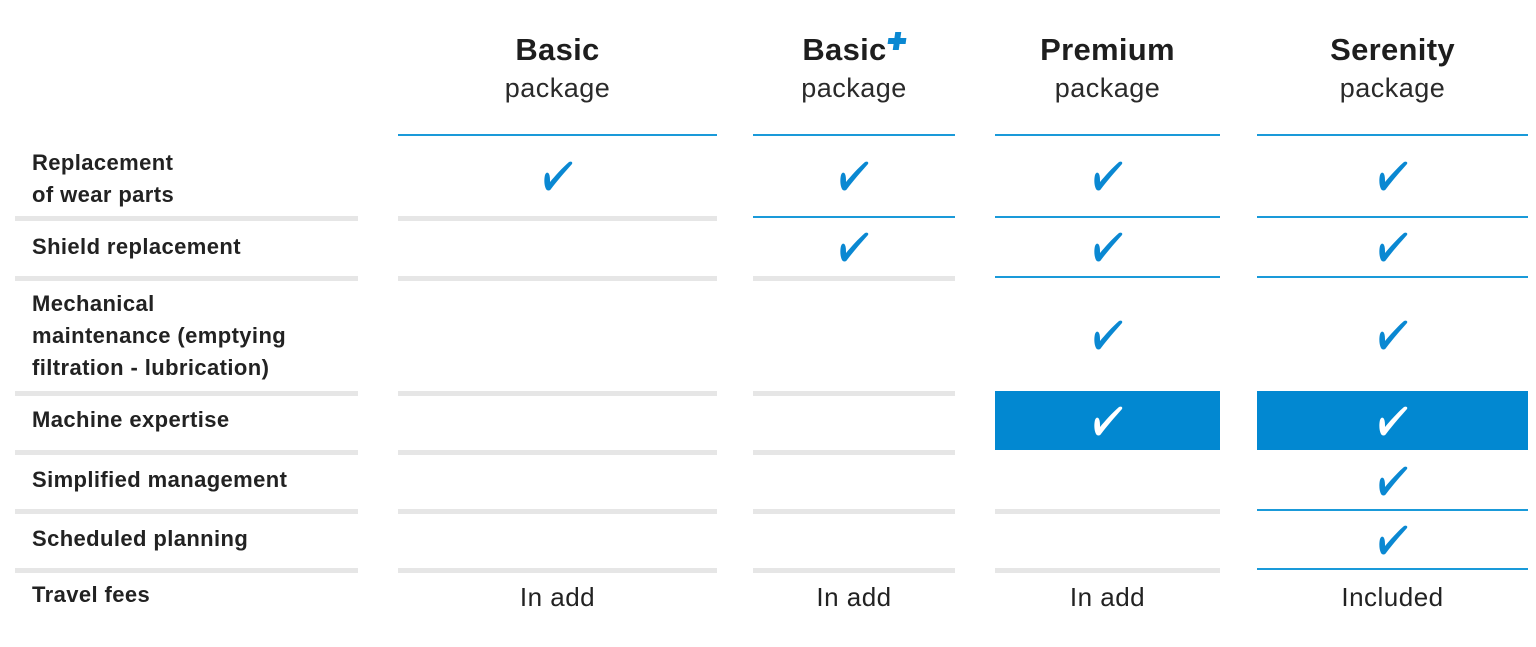 Image resolution: width=1536 pixels, height=647 pixels. Describe the element at coordinates (131, 419) in the screenshot. I see `row-label: Machine expertise` at that location.